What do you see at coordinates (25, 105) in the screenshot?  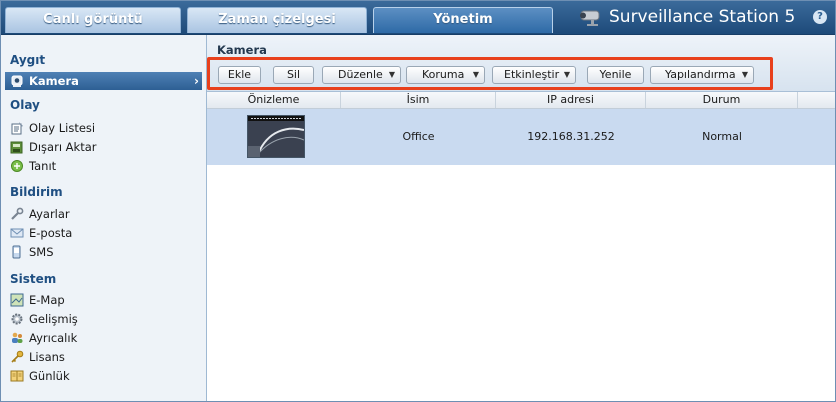 I see `sidebar-section-event: Olay` at bounding box center [25, 105].